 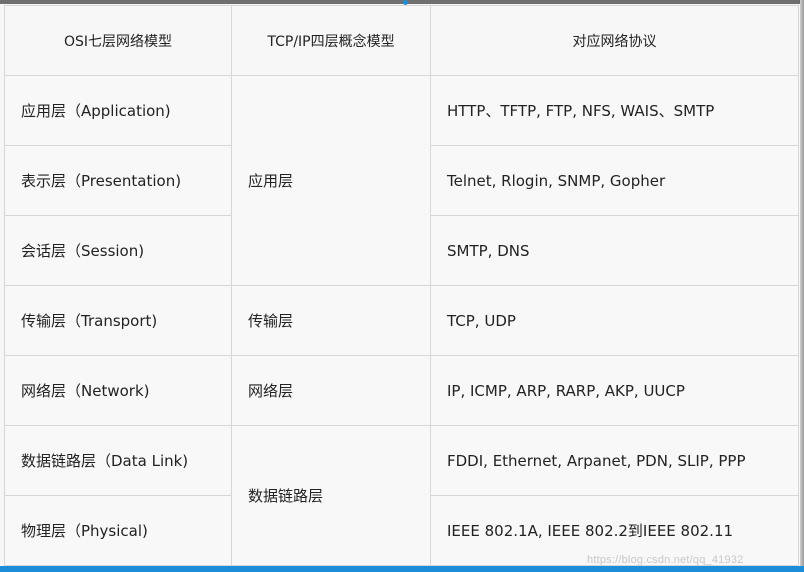 I want to click on tcpip-layer-cell: 传输层, so click(x=331, y=320).